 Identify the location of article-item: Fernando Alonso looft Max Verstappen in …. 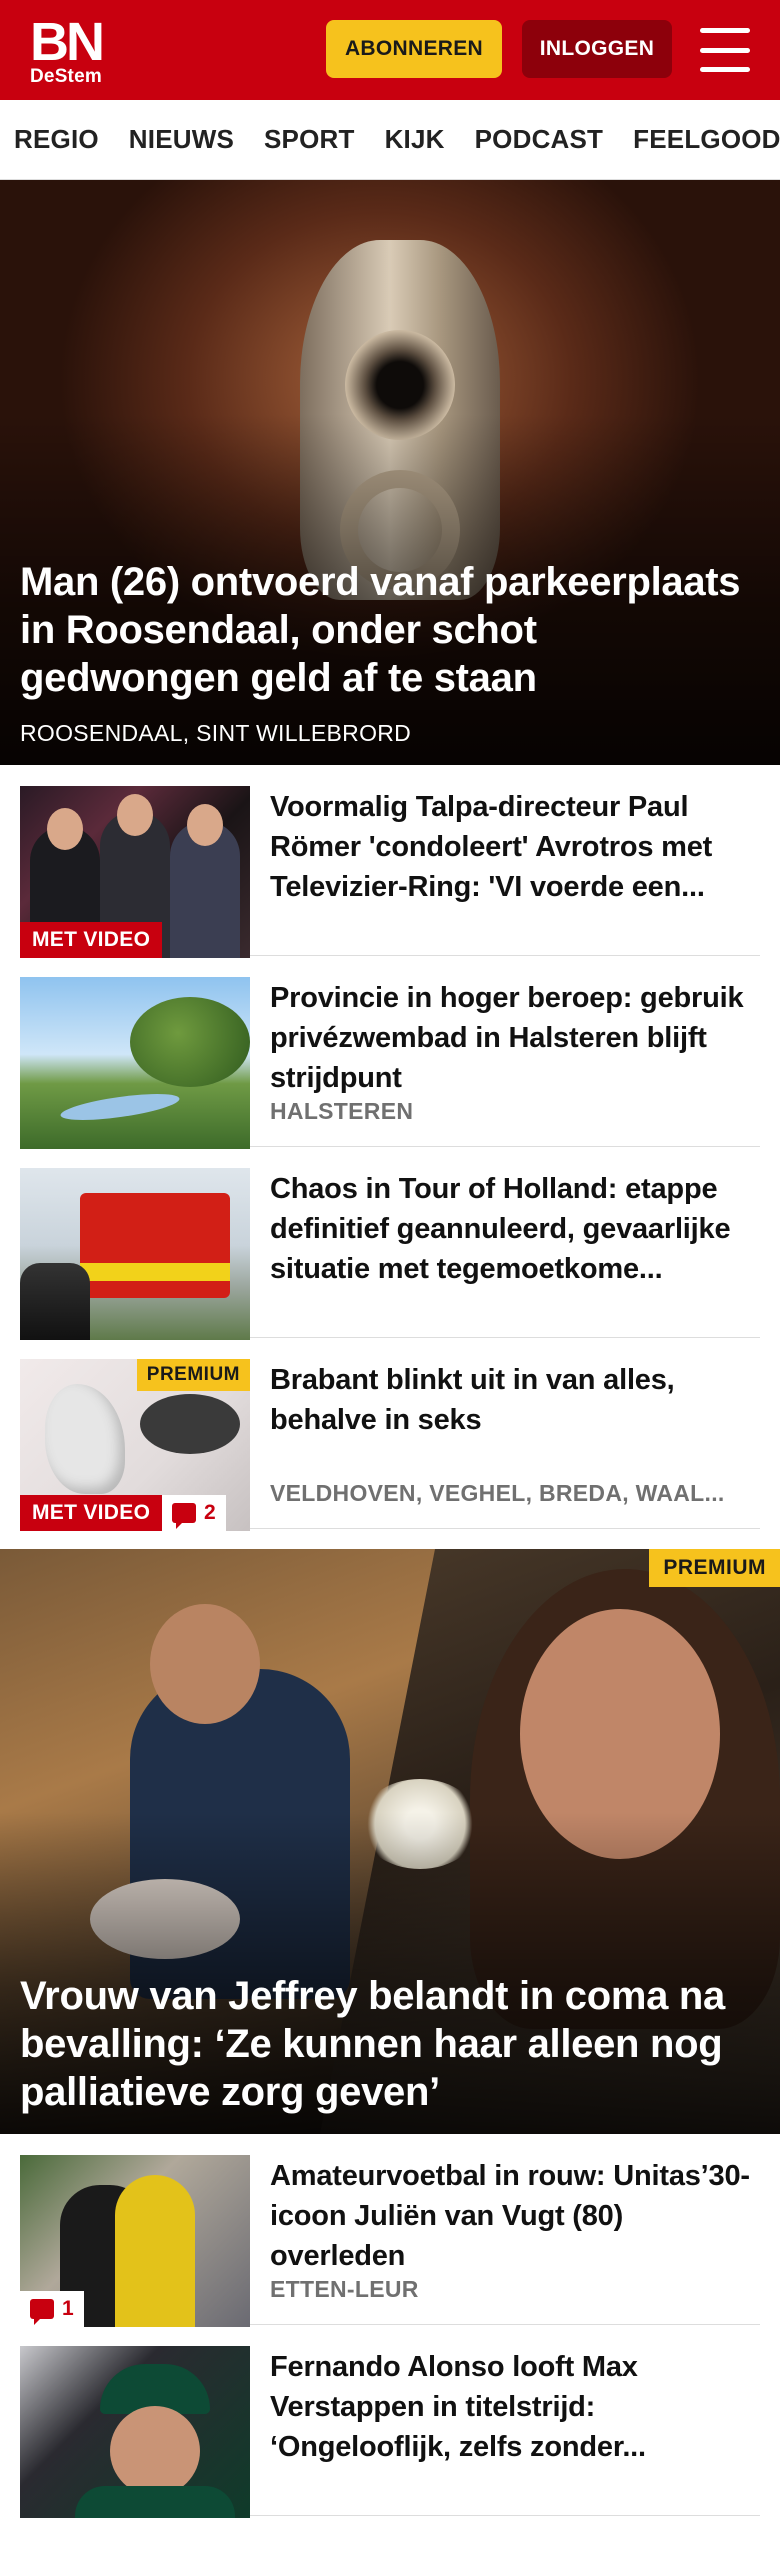
(390, 2421).